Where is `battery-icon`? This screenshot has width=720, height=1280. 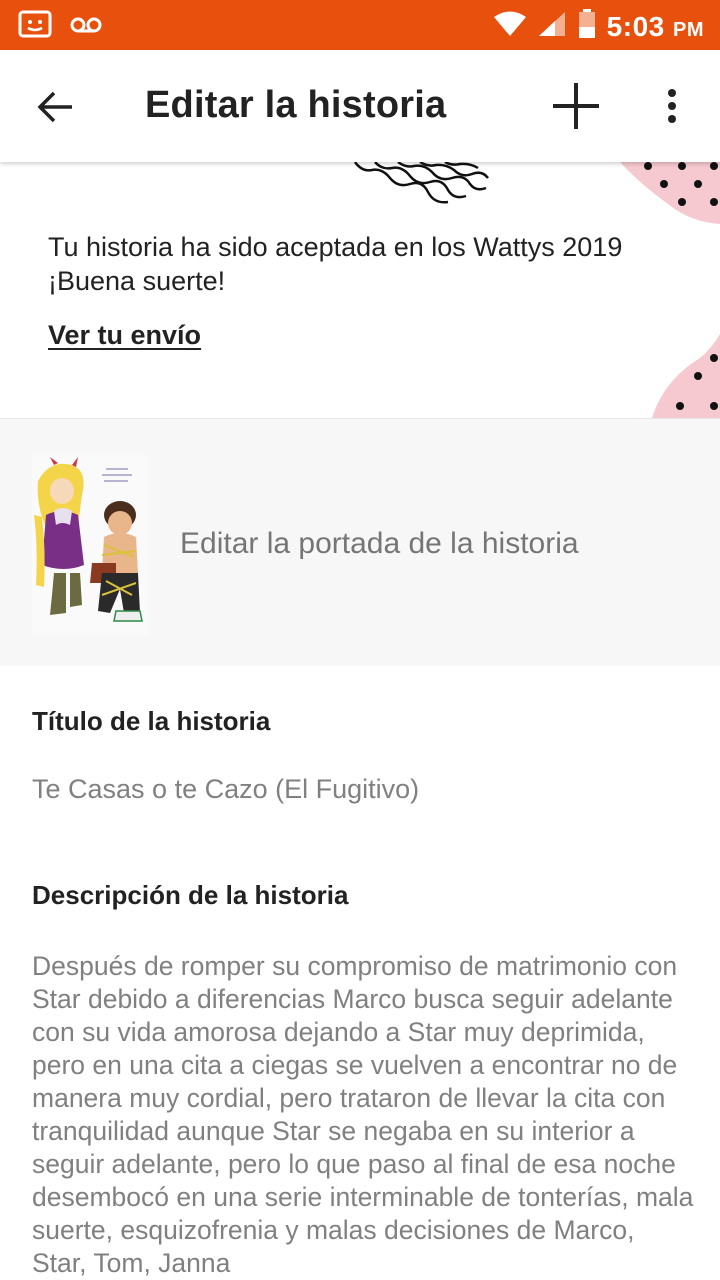 battery-icon is located at coordinates (587, 26).